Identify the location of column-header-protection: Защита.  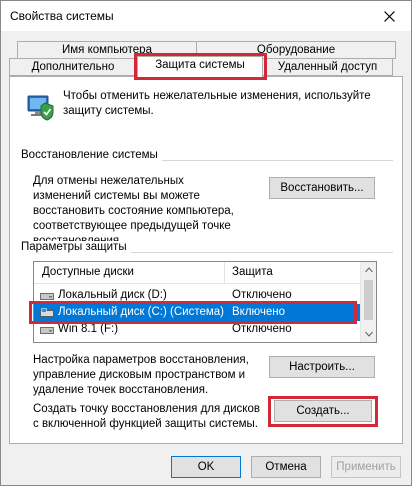
(252, 272).